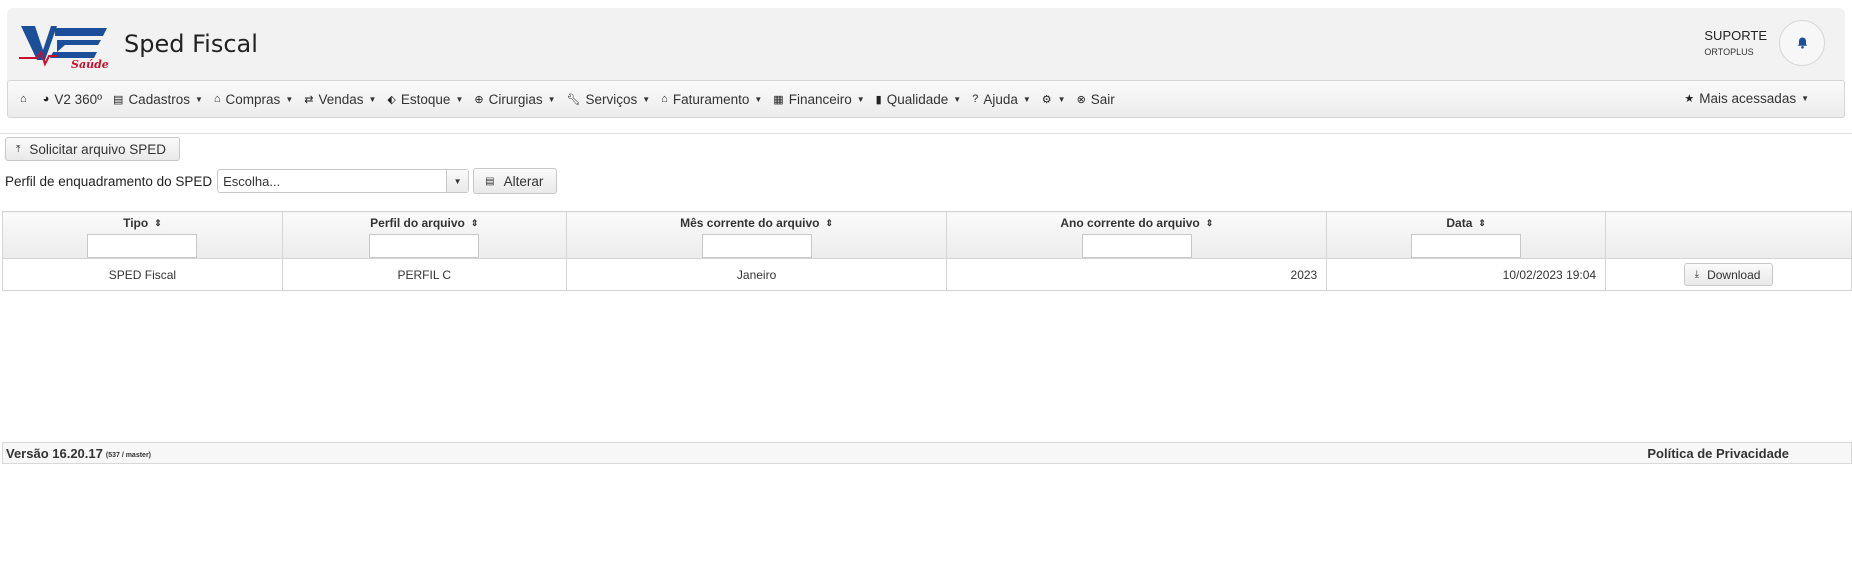 The width and height of the screenshot is (1852, 584). I want to click on filter-ano-input, so click(1136, 246).